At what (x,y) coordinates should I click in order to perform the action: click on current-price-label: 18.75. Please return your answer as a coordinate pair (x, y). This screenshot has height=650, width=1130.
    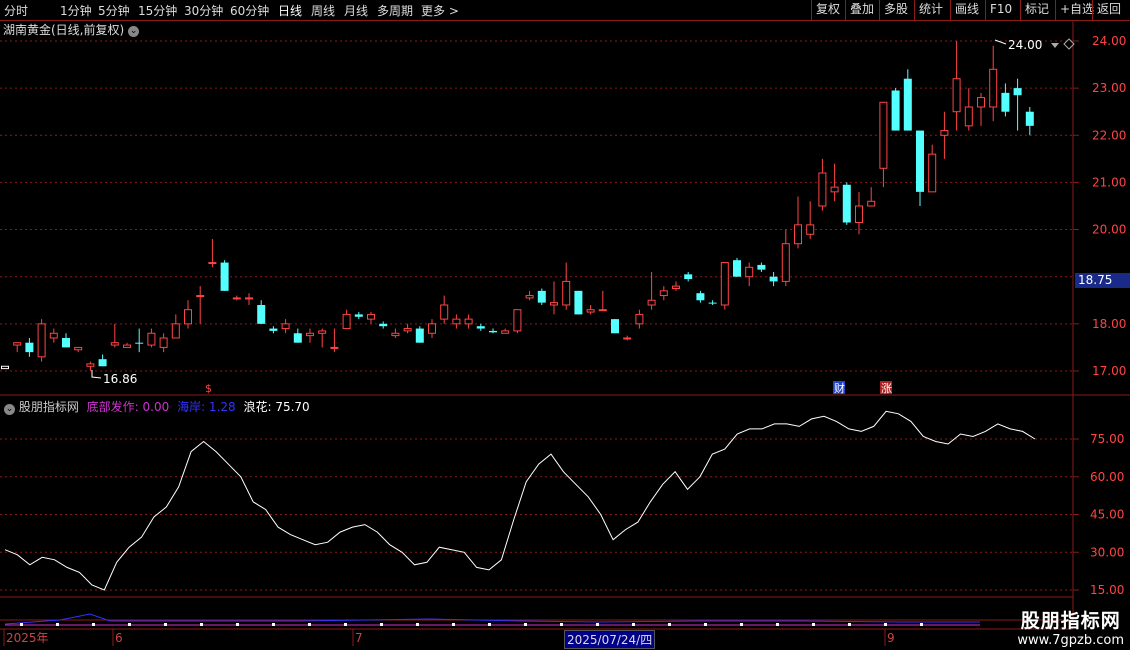
    Looking at the image, I should click on (1102, 280).